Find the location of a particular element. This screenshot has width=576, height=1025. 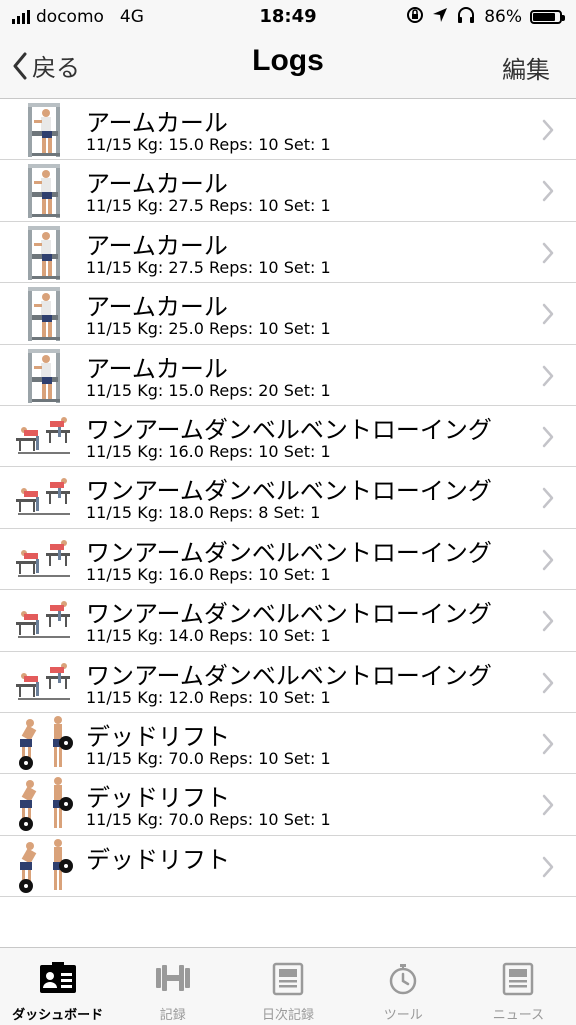

location-icon is located at coordinates (440, 17).